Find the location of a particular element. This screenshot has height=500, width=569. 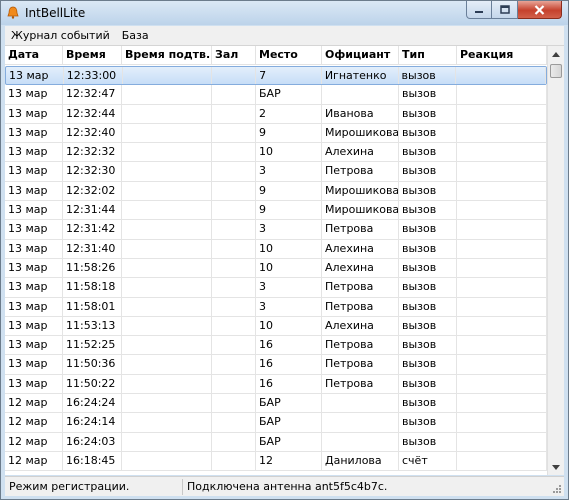

minimize-button is located at coordinates (479, 10).